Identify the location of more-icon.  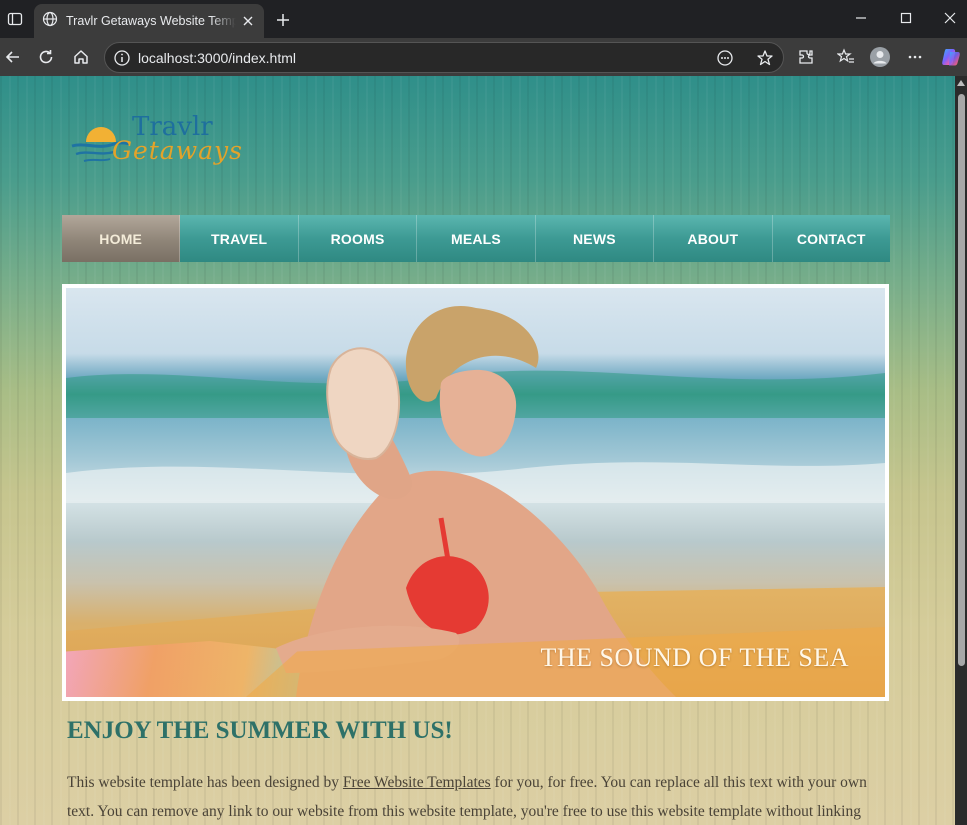
(915, 57).